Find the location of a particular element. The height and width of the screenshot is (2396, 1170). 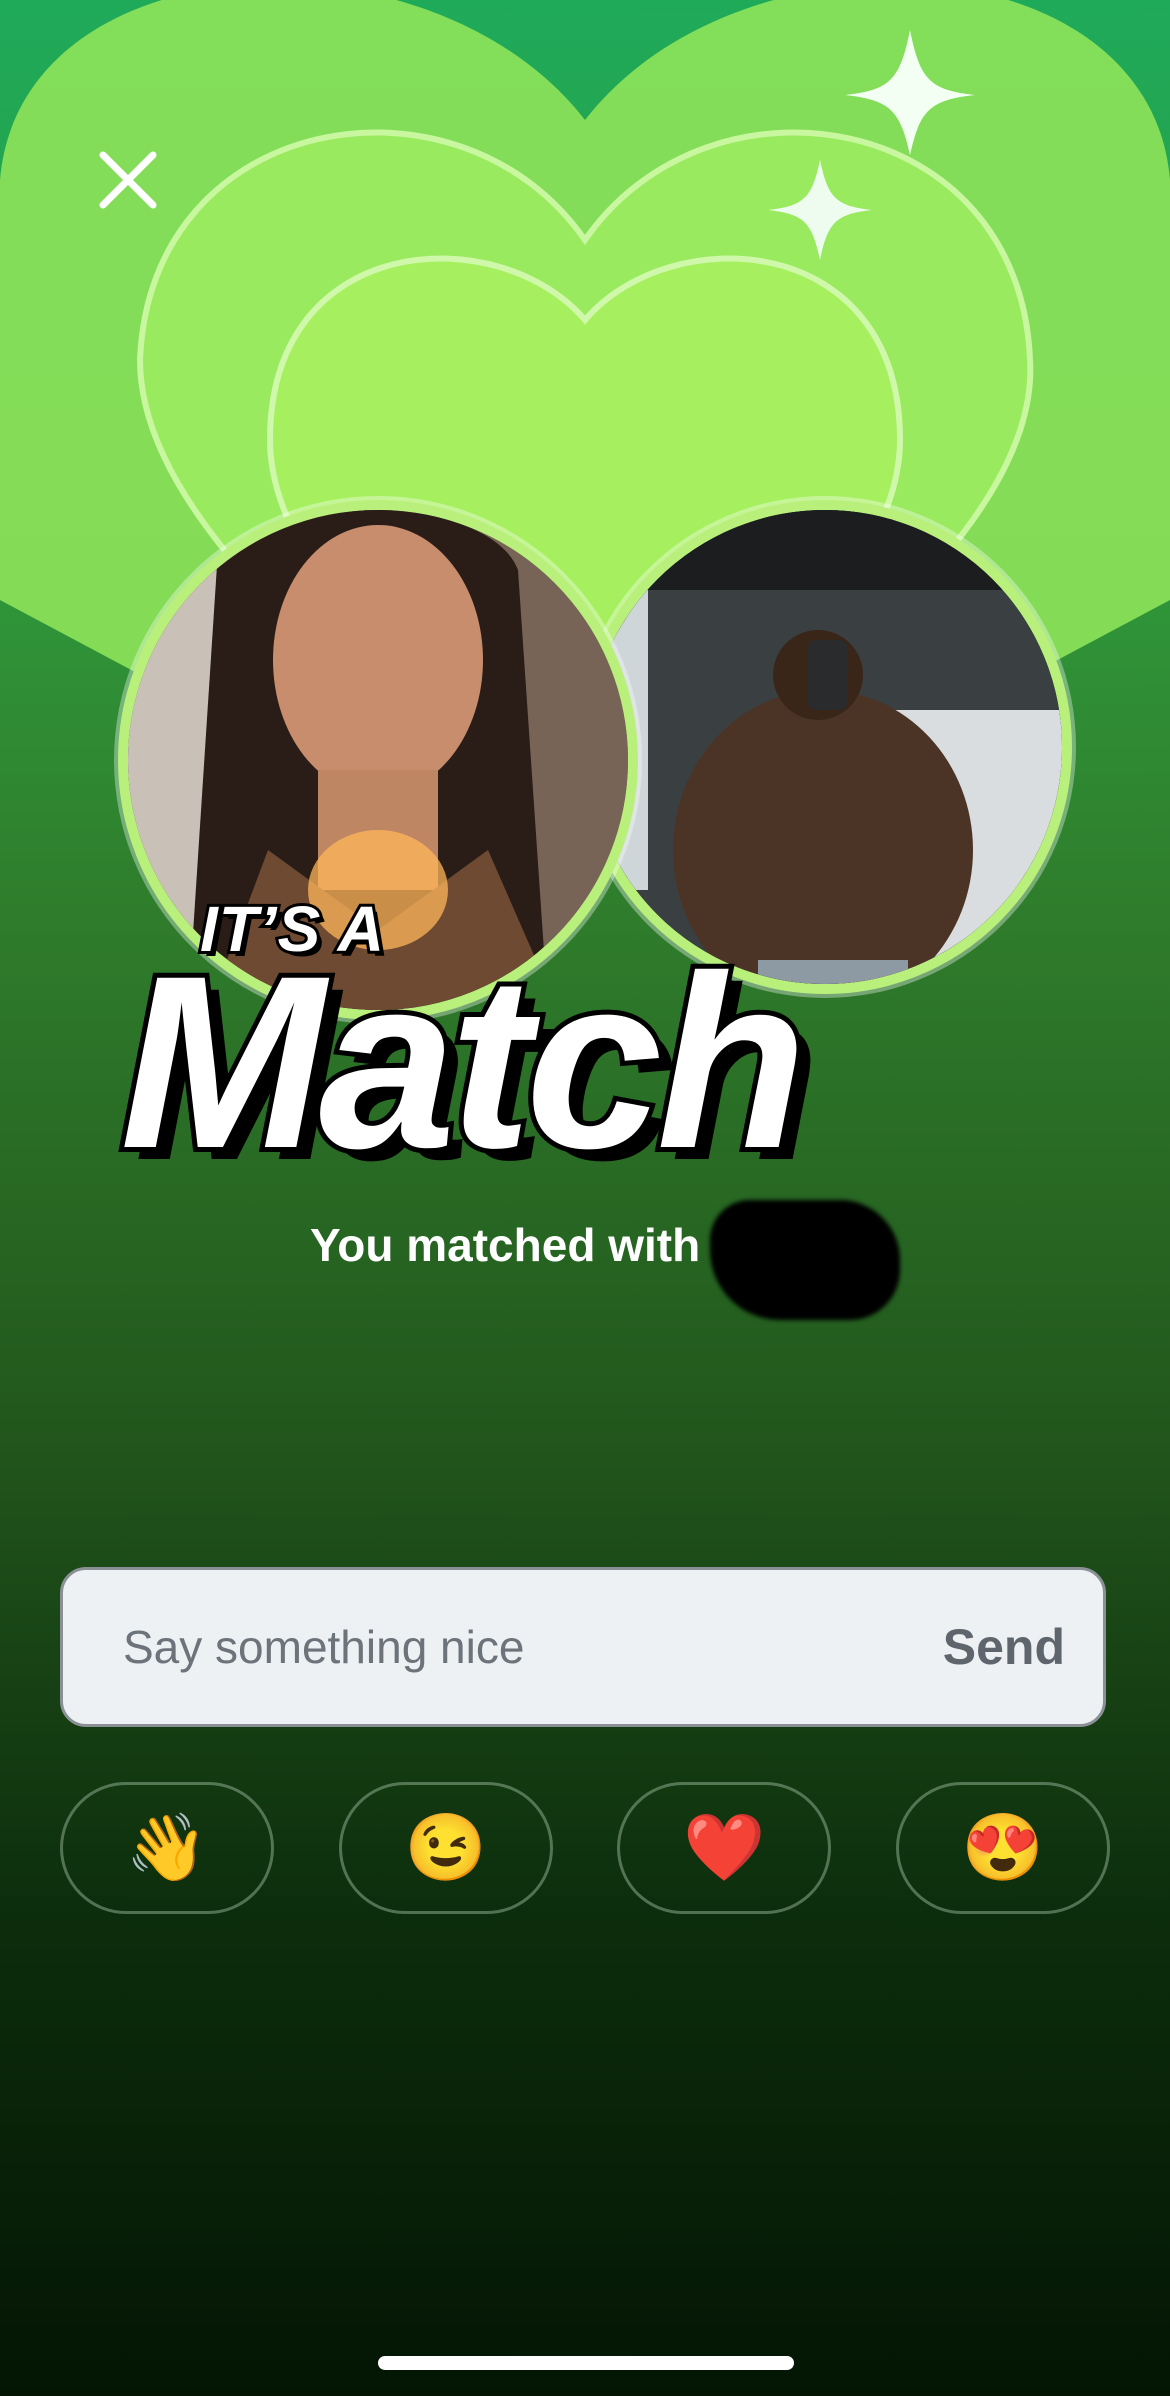

emoji-button-red-heart: ❤️ is located at coordinates (724, 1848).